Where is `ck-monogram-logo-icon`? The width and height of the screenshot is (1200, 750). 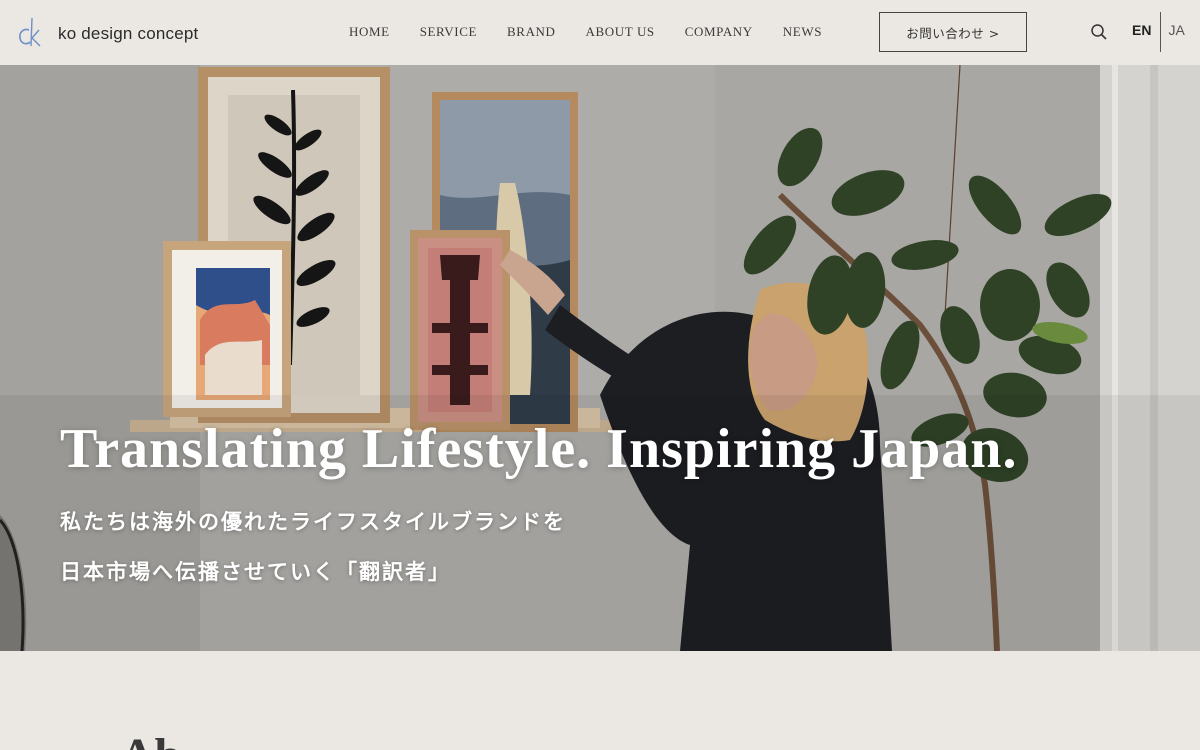
ck-monogram-logo-icon is located at coordinates (30, 32).